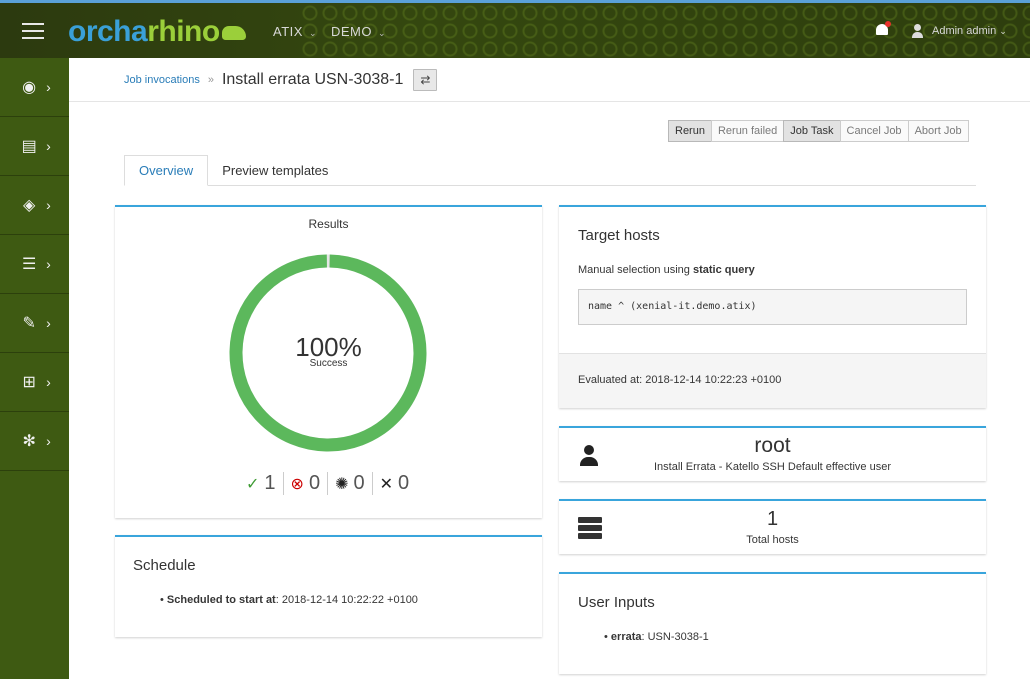 This screenshot has height=679, width=1030. What do you see at coordinates (183, 31) in the screenshot?
I see `logo-text-rhino: rhino` at bounding box center [183, 31].